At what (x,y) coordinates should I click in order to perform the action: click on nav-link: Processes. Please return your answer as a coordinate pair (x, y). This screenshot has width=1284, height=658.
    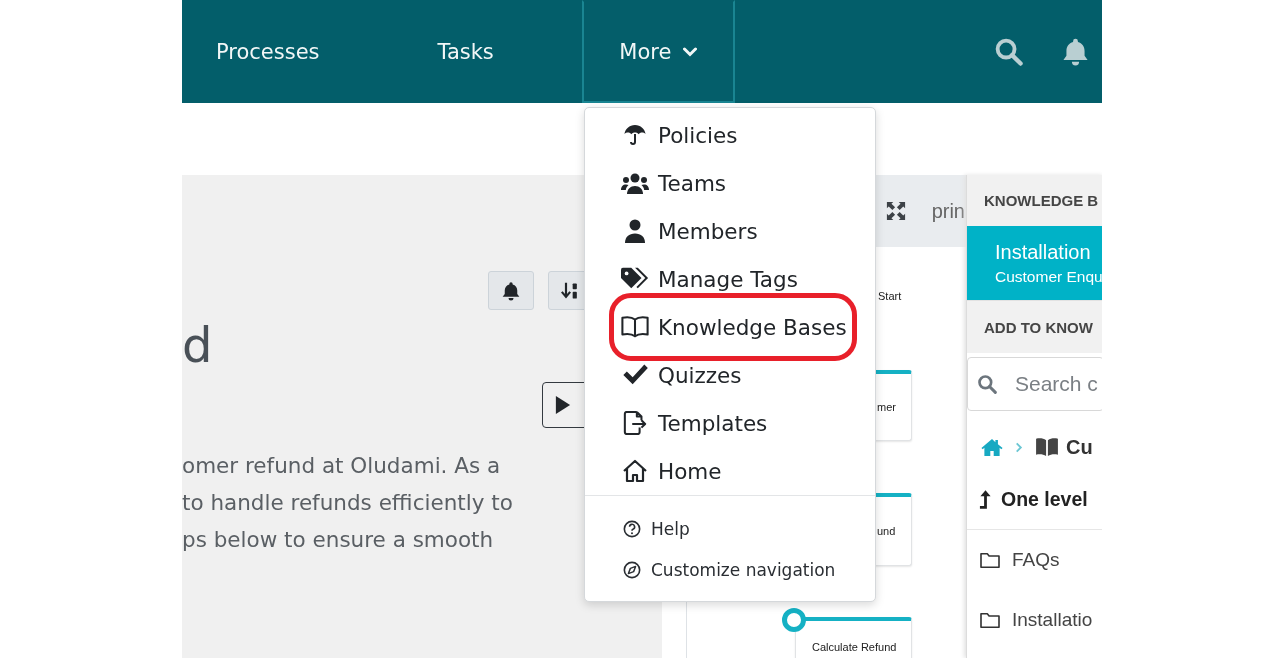
    Looking at the image, I should click on (268, 51).